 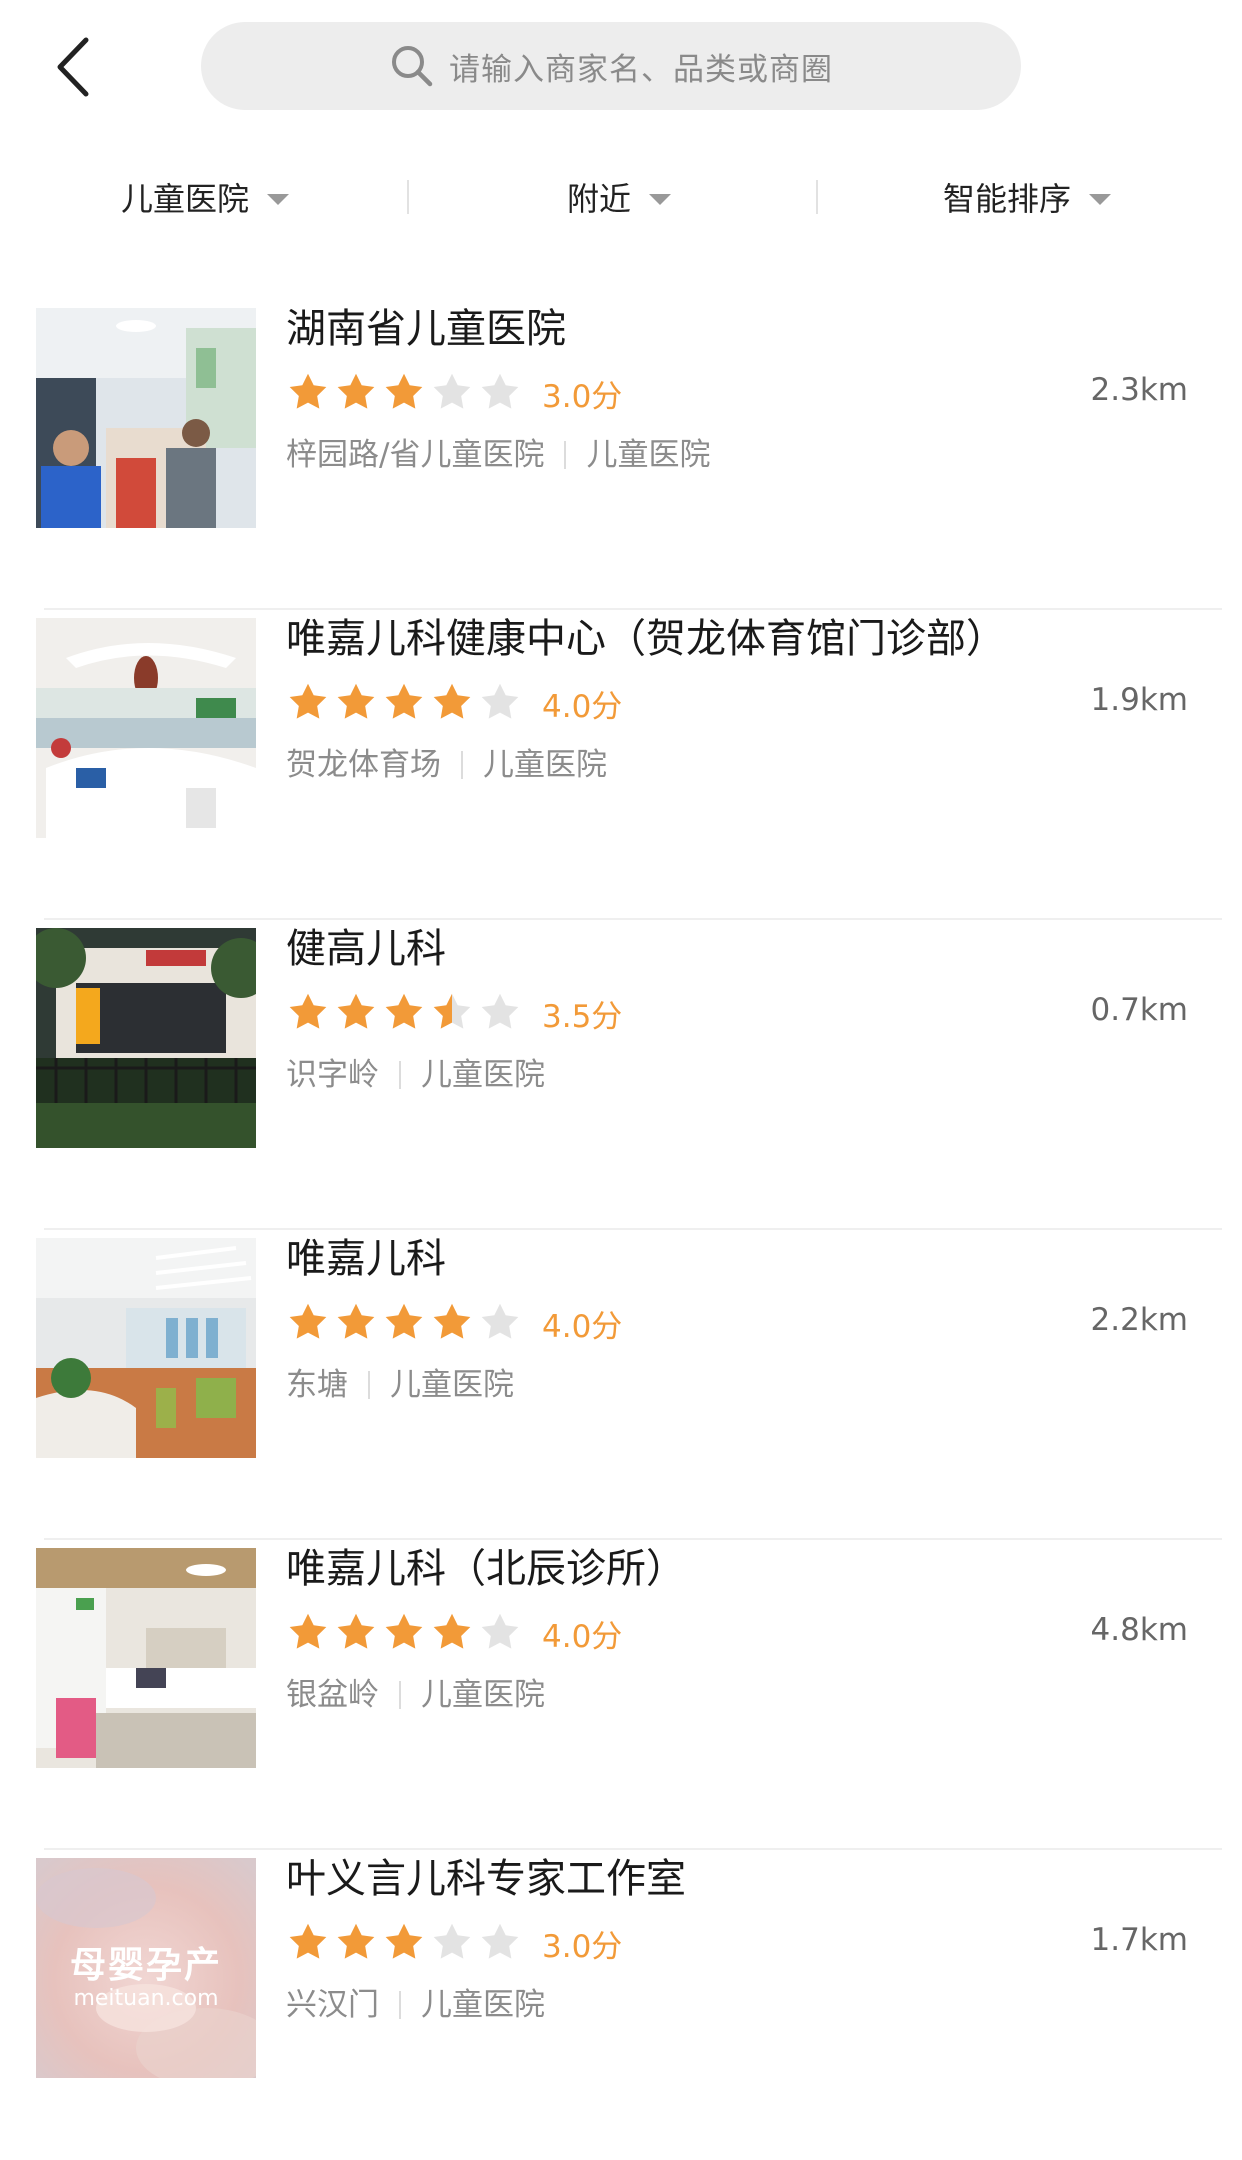 I want to click on merchant-name: 湖南省儿童医院, so click(x=426, y=329).